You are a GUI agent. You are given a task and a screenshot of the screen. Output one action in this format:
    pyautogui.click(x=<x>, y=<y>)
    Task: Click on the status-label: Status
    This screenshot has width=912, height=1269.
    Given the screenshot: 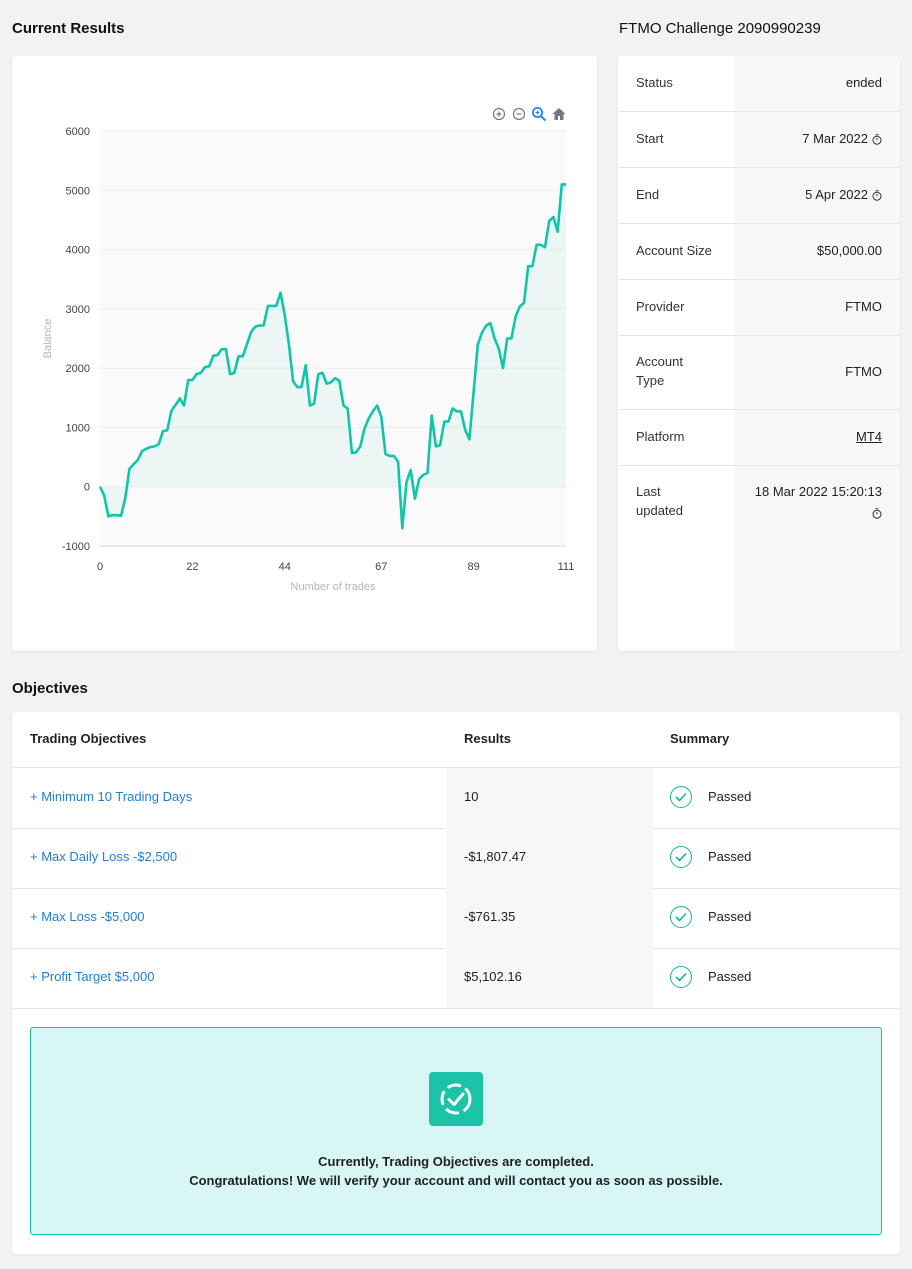 What is the action you would take?
    pyautogui.click(x=654, y=82)
    